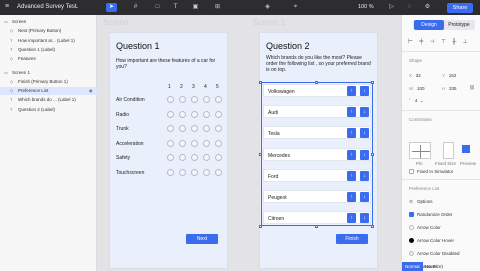 The height and width of the screenshot is (271, 480). I want to click on scale-number: 1, so click(169, 87).